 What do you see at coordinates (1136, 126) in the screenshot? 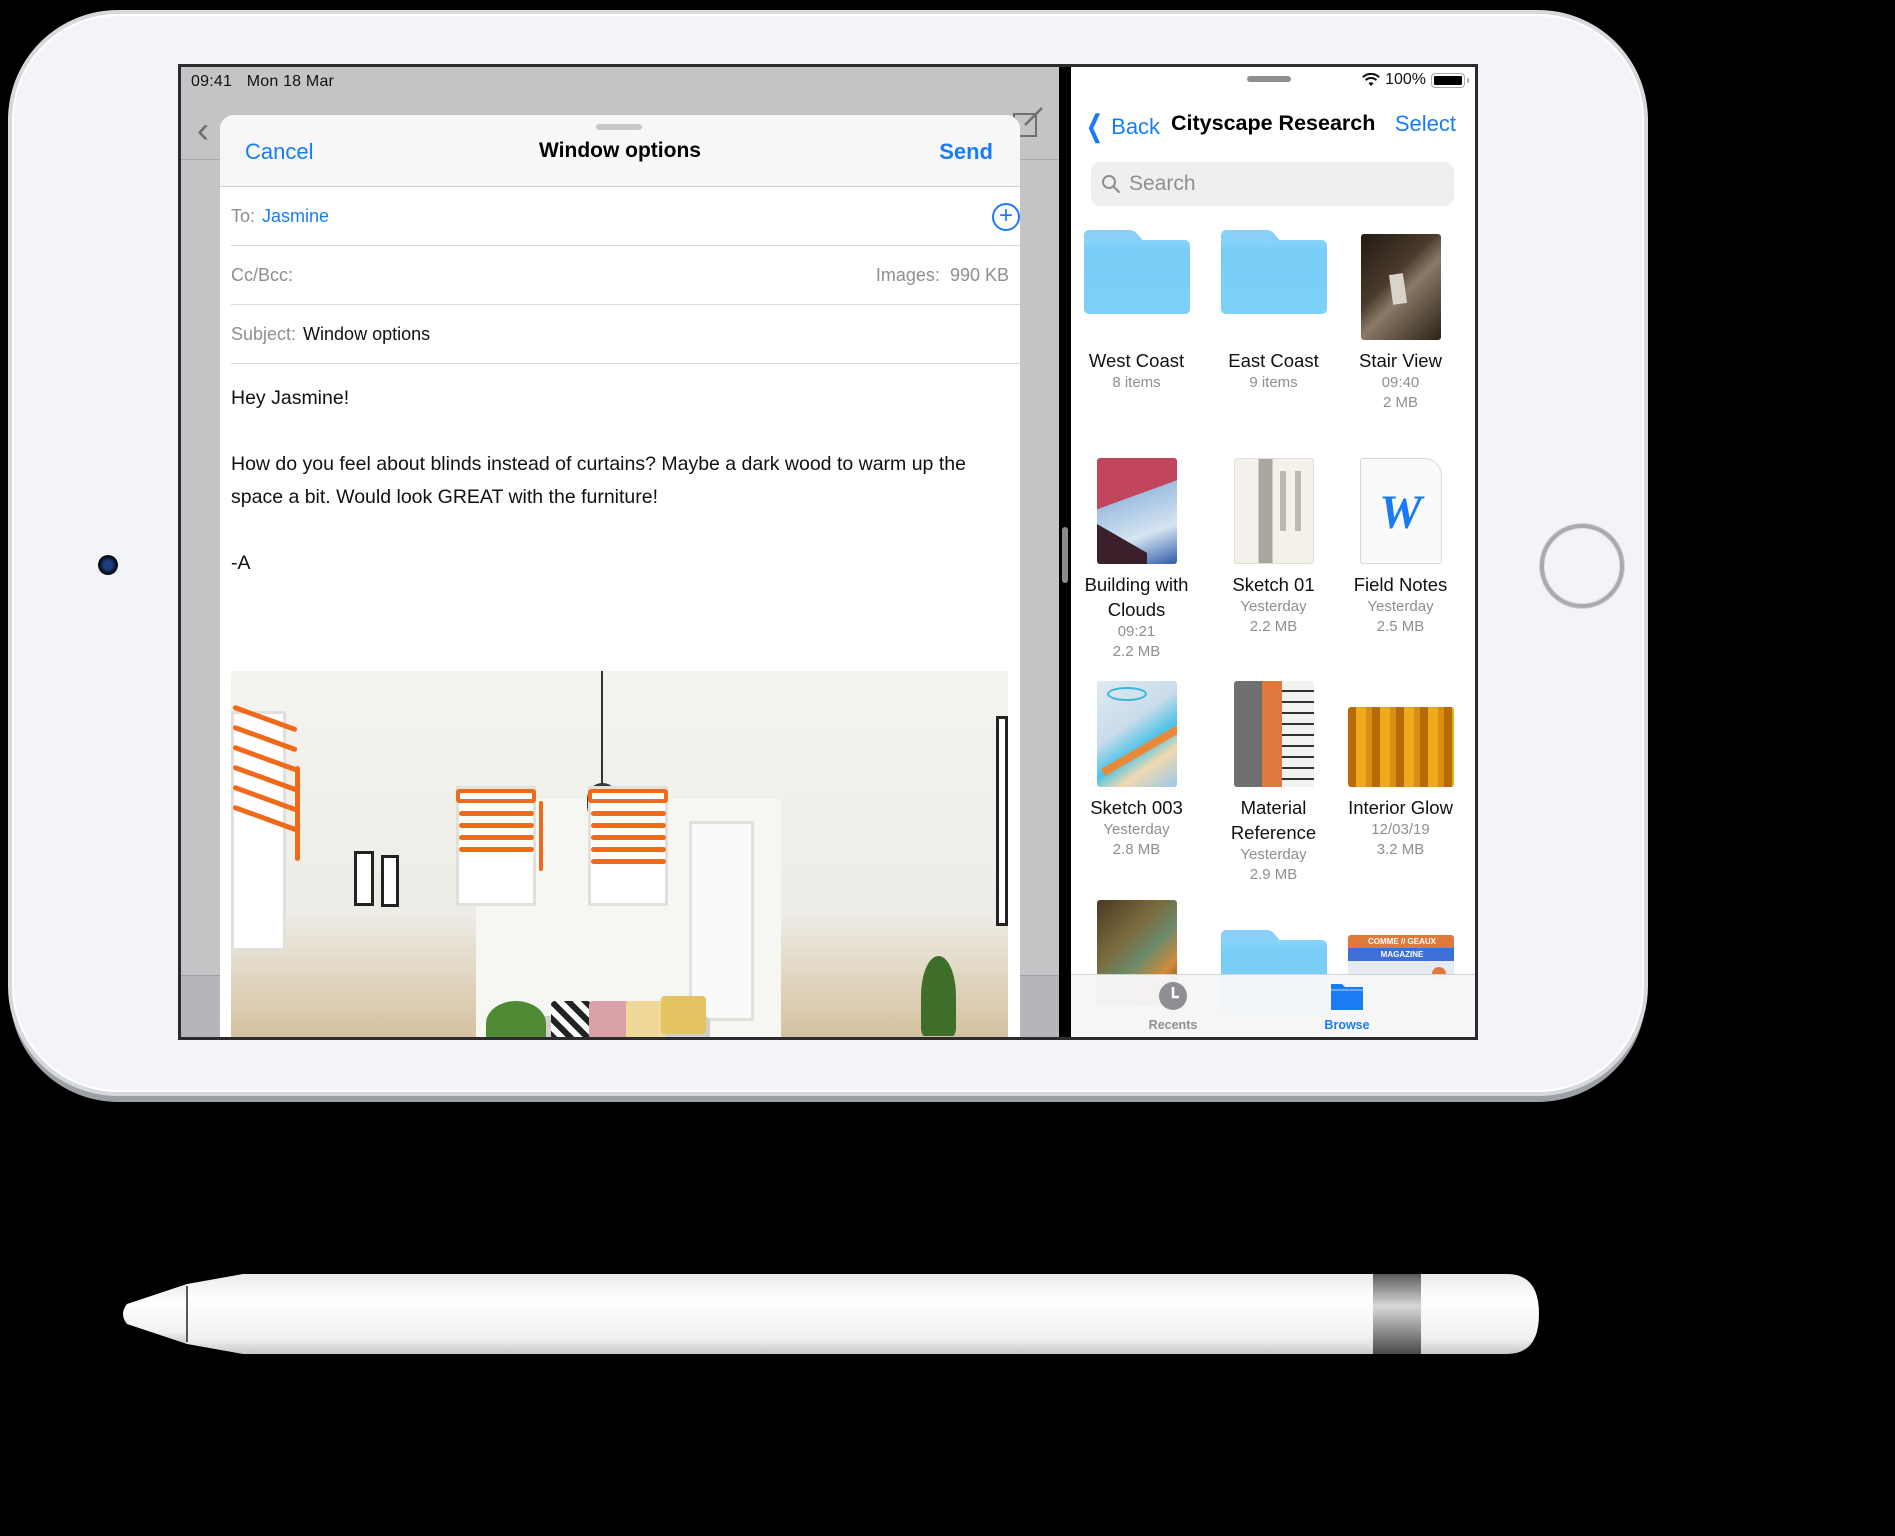
I see `back-label: Back` at bounding box center [1136, 126].